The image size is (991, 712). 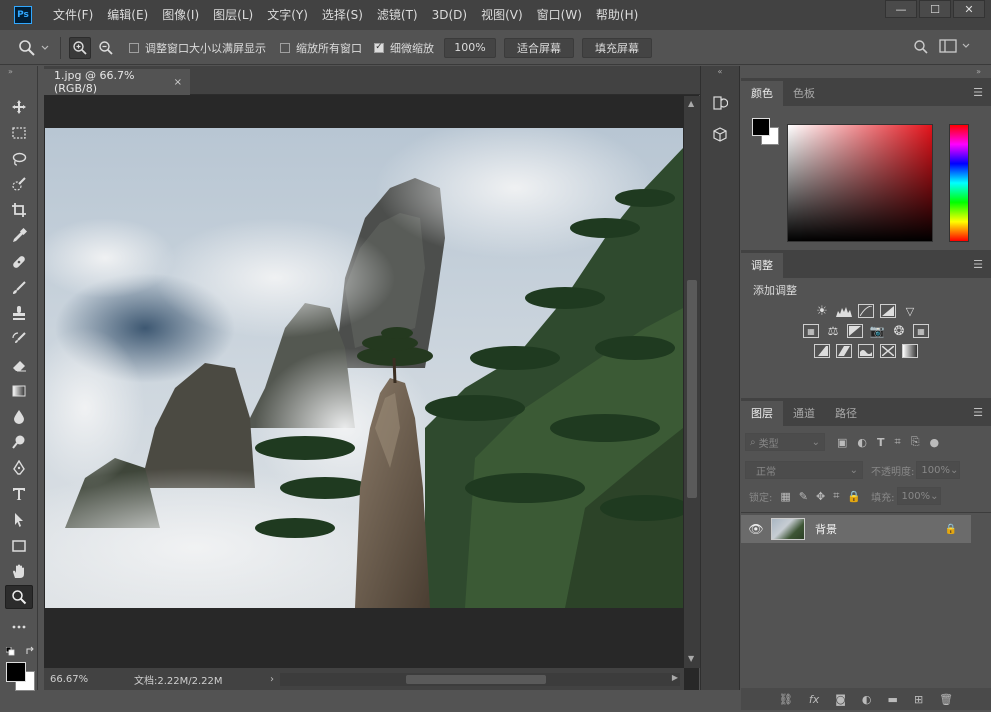 What do you see at coordinates (19, 627) in the screenshot?
I see `edit-toolbar-button` at bounding box center [19, 627].